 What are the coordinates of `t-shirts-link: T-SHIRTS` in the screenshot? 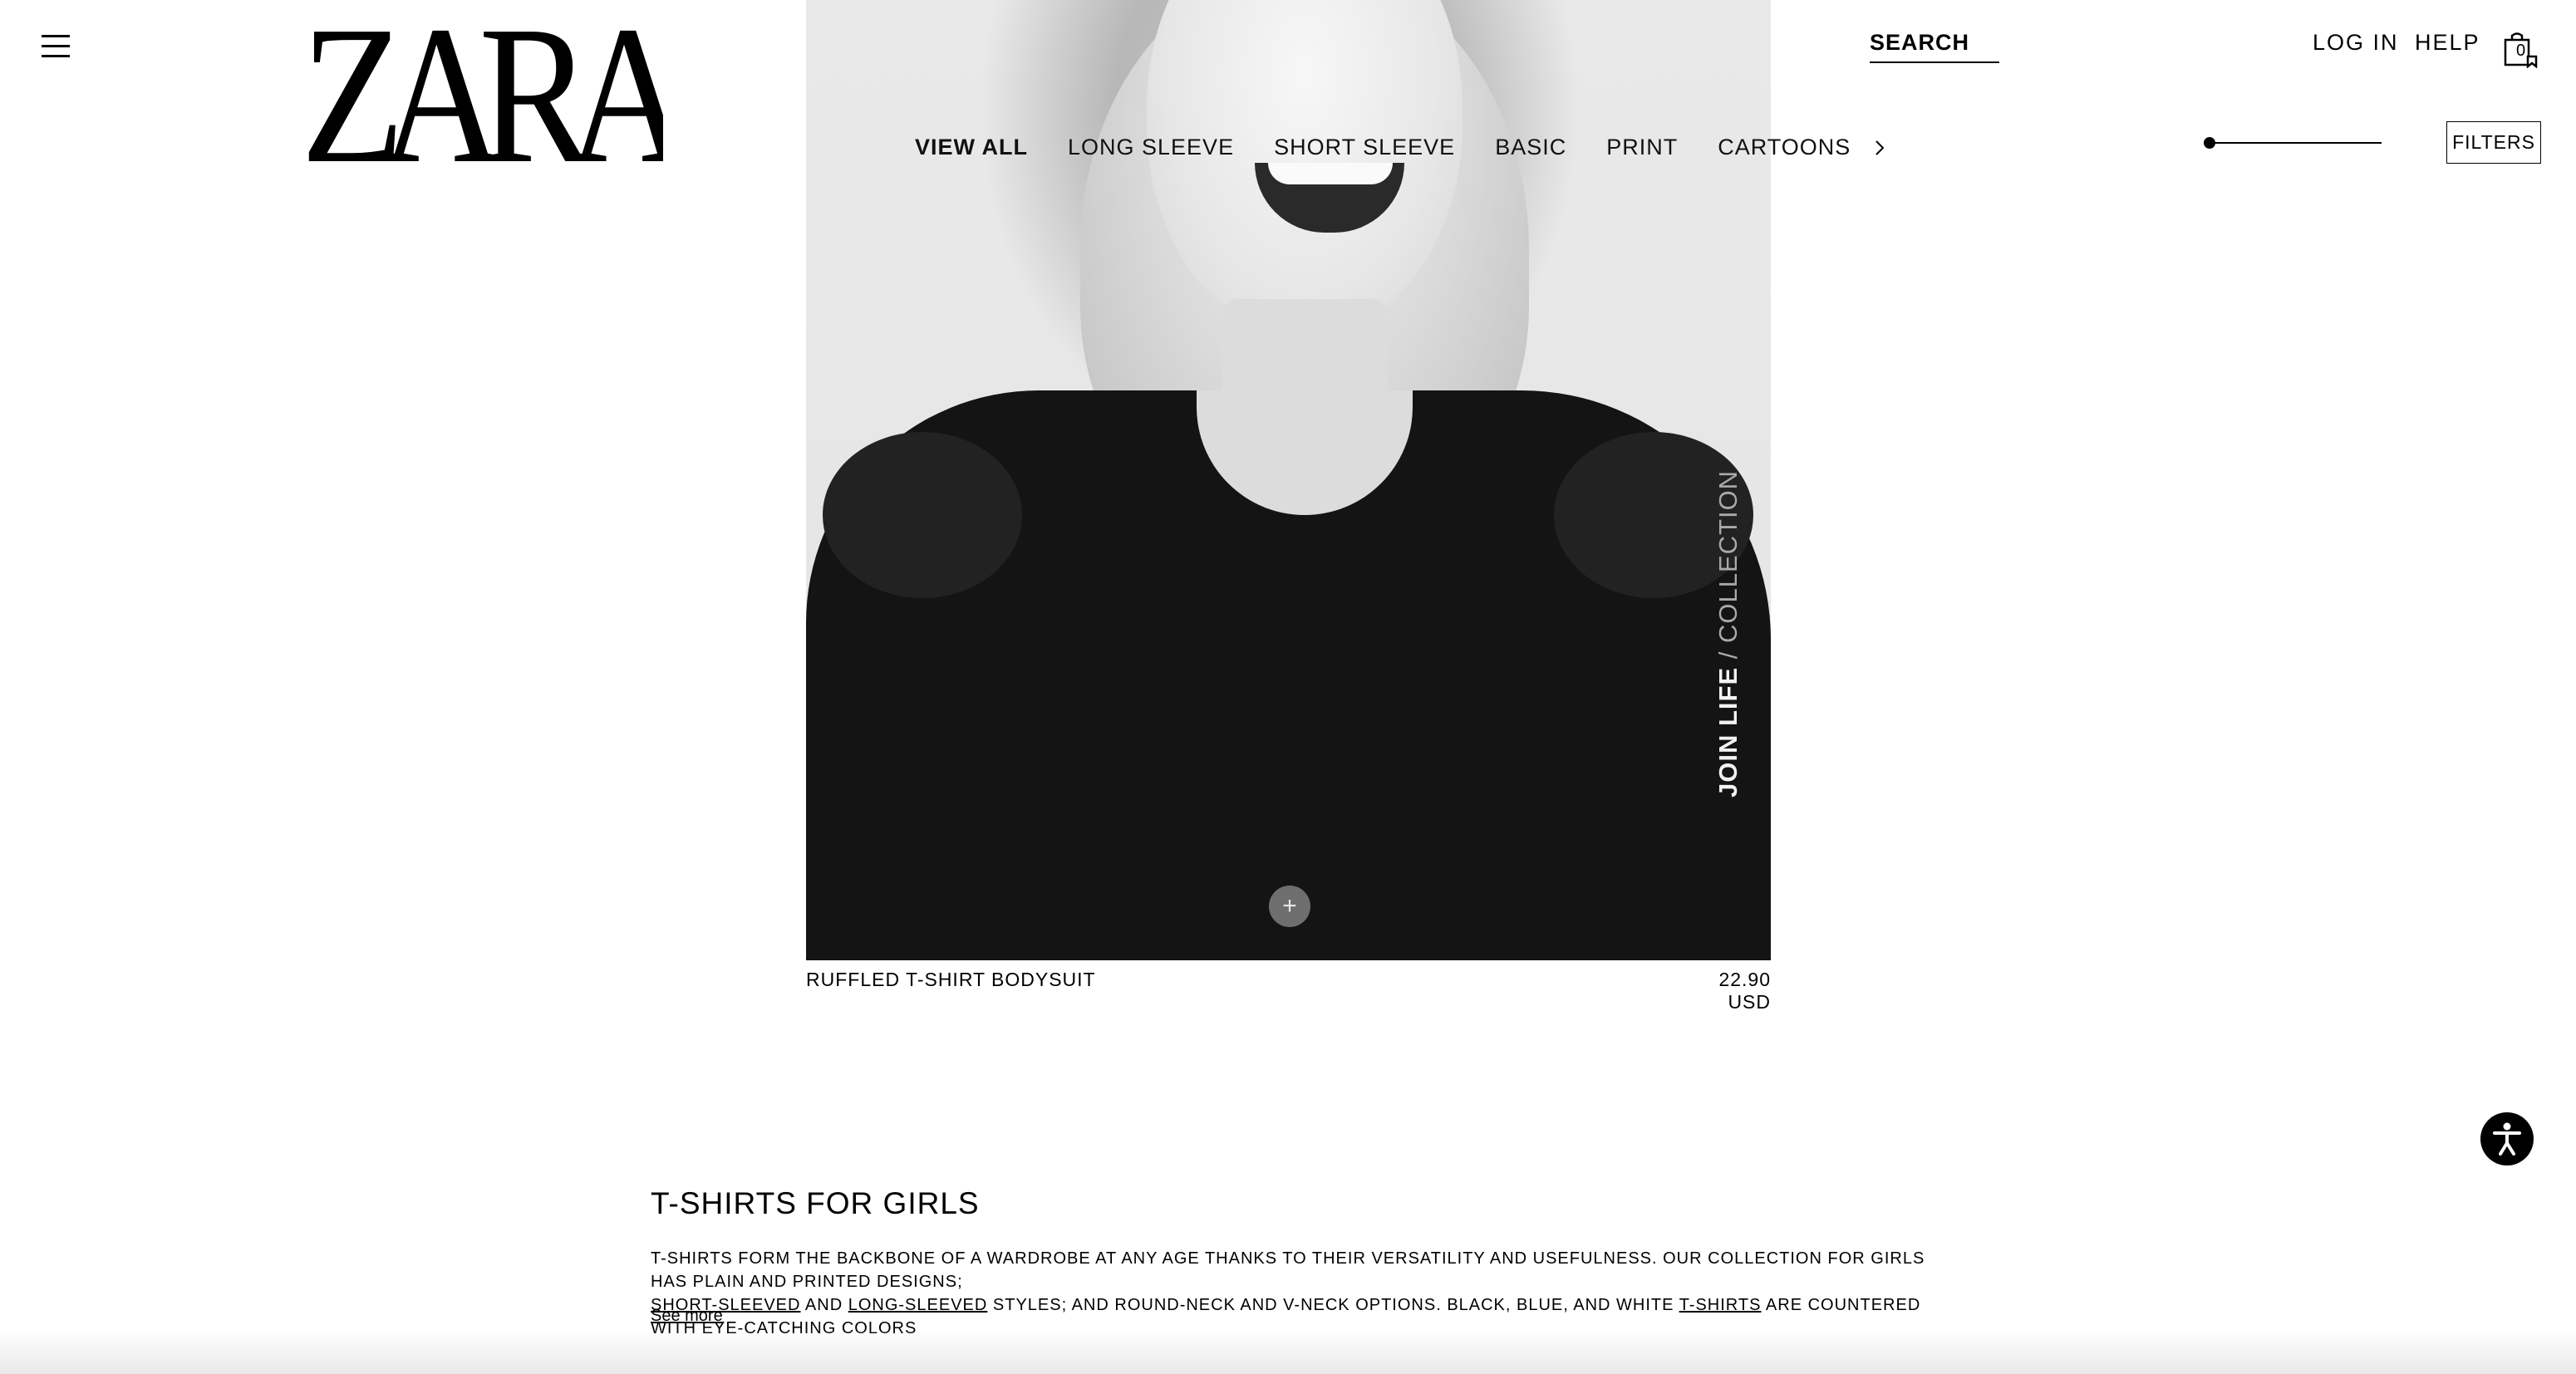 It's located at (1721, 1305).